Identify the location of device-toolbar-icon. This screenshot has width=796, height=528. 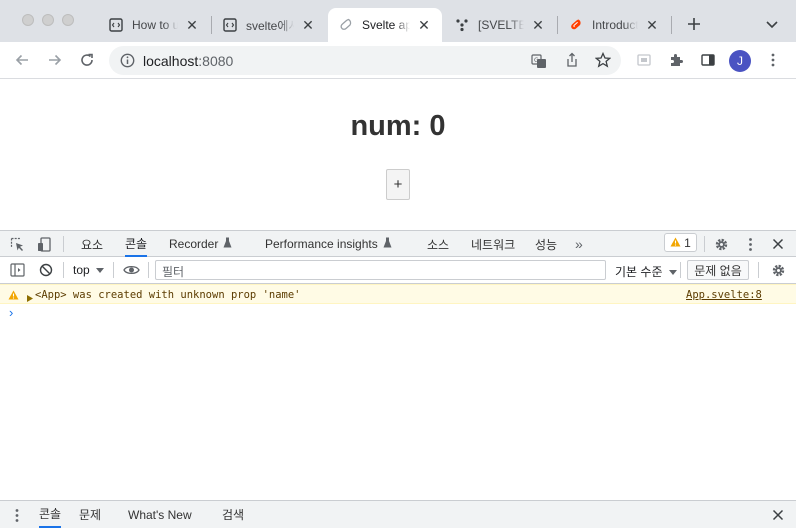
(44, 244).